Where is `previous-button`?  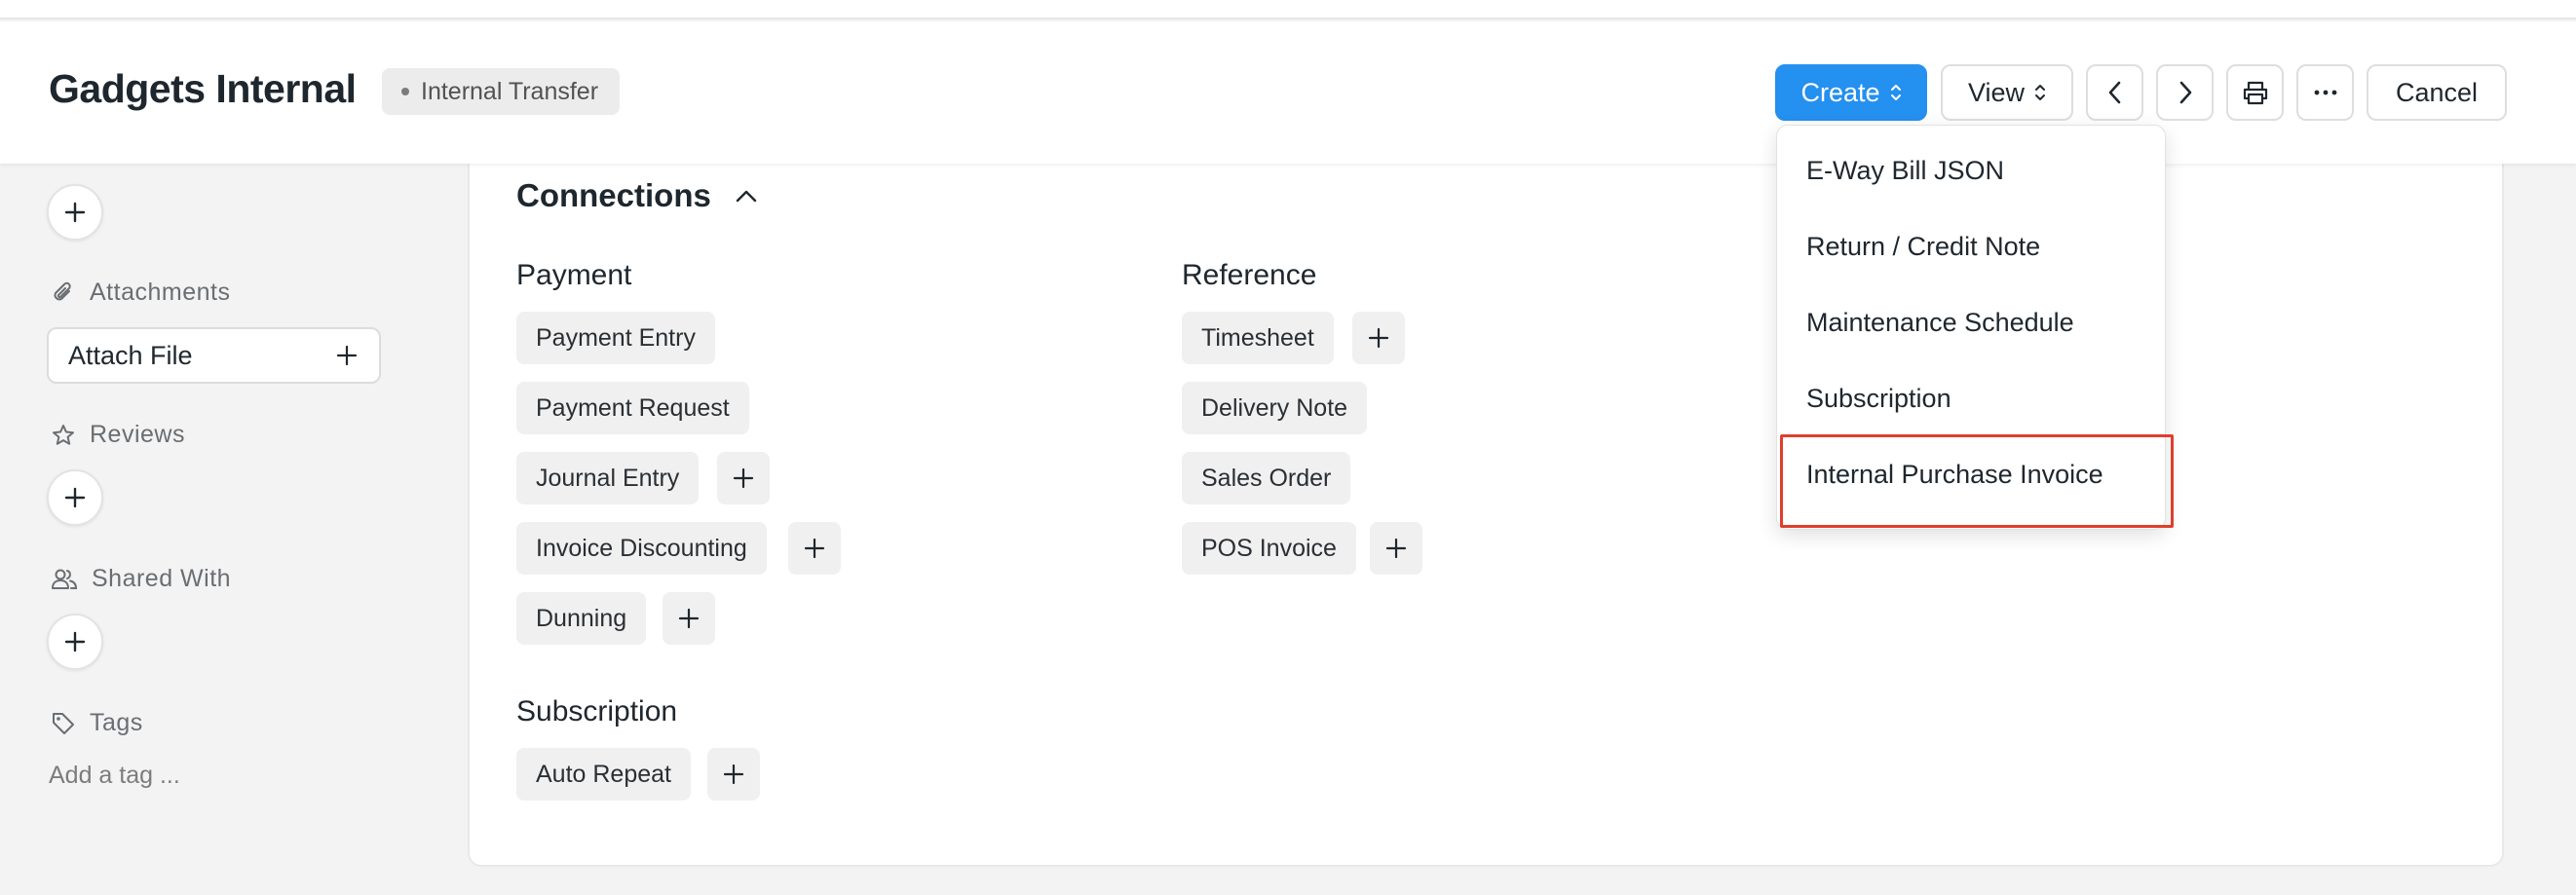 previous-button is located at coordinates (2114, 92).